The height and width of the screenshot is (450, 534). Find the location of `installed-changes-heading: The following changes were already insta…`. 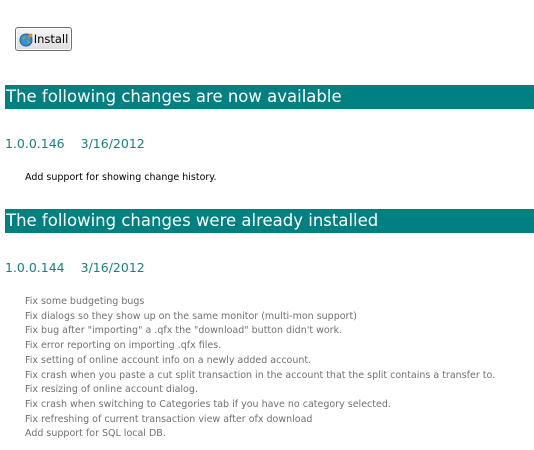

installed-changes-heading: The following changes were already insta… is located at coordinates (269, 221).